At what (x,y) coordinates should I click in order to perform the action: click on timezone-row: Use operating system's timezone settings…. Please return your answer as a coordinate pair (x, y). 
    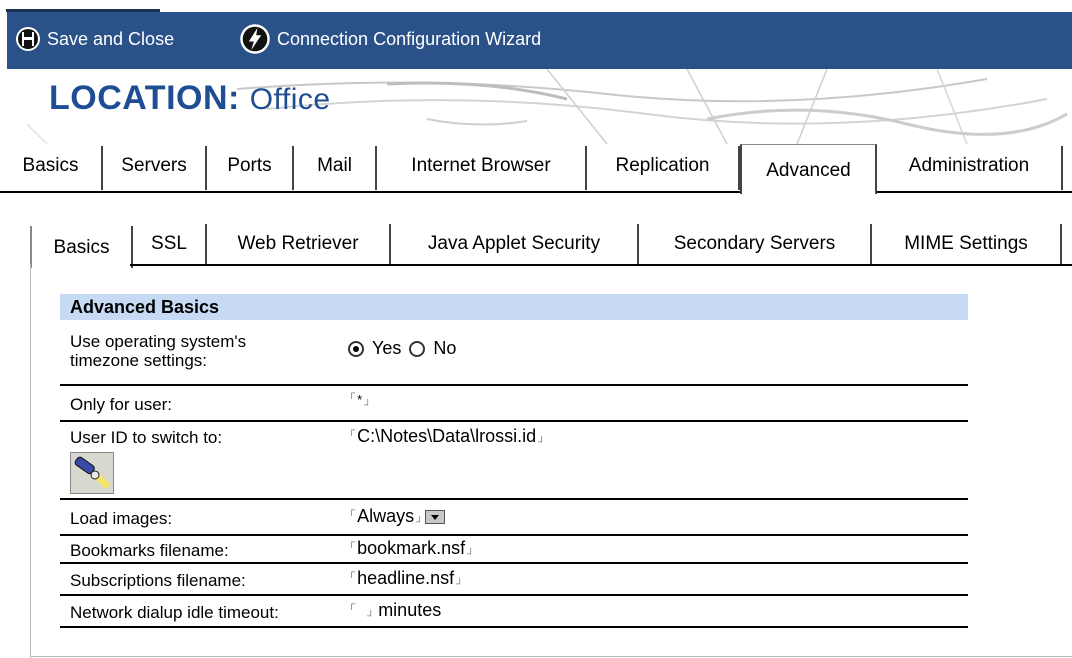
    Looking at the image, I should click on (514, 354).